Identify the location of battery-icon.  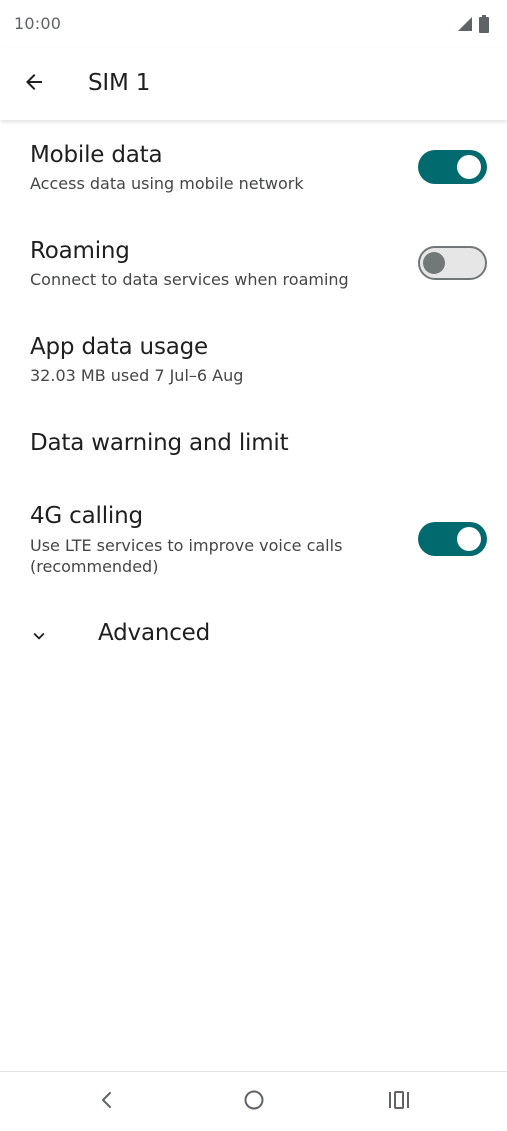
(484, 26).